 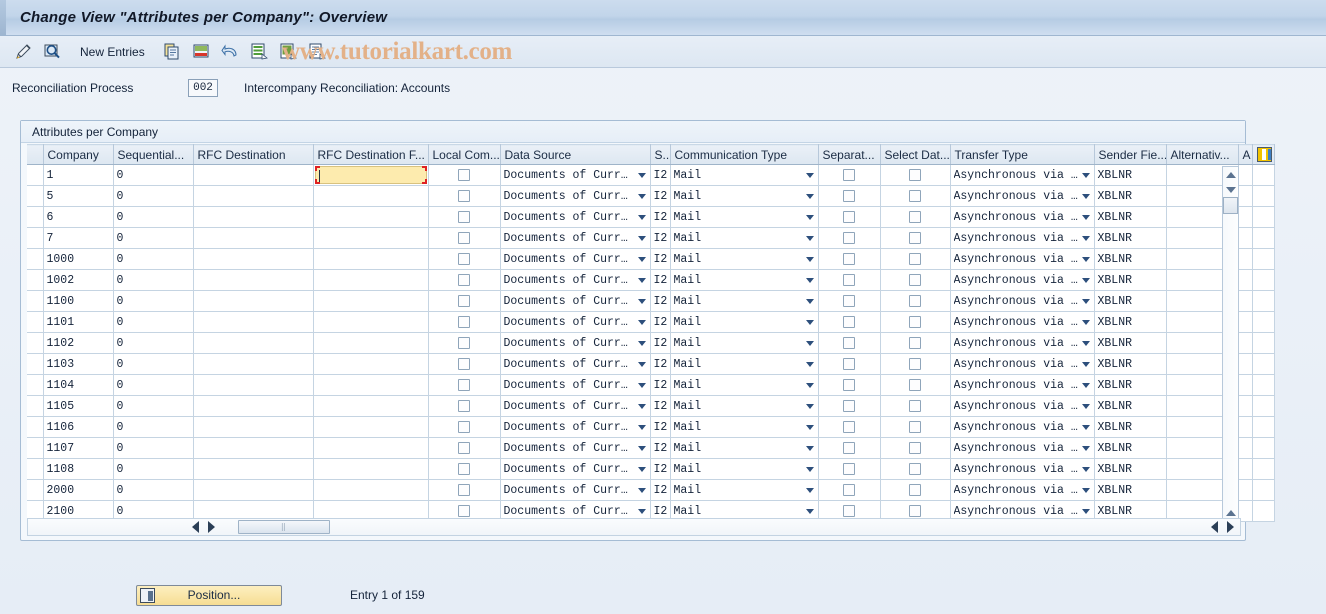 What do you see at coordinates (1230, 359) in the screenshot?
I see `vertical-scroll-track` at bounding box center [1230, 359].